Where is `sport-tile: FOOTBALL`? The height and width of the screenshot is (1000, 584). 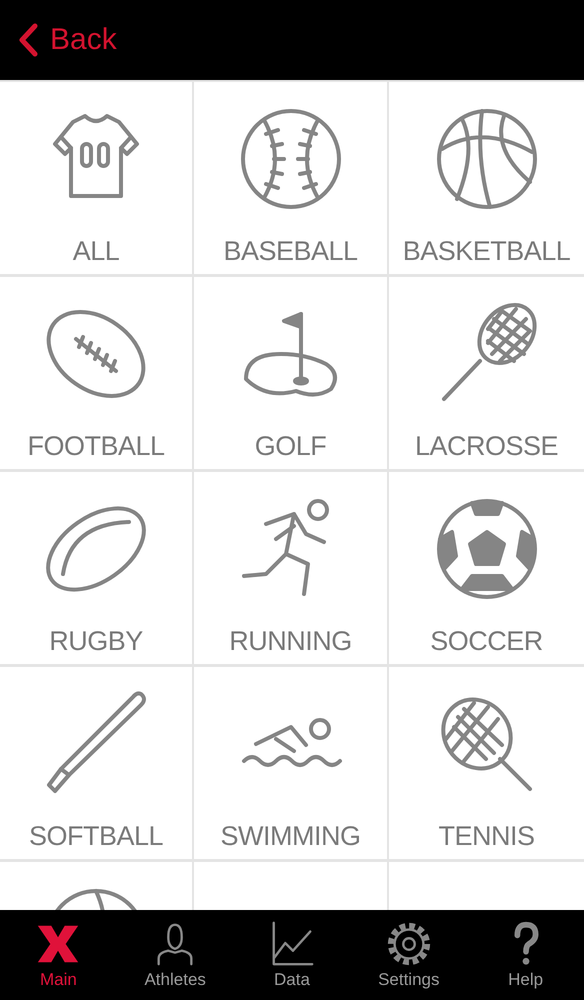
sport-tile: FOOTBALL is located at coordinates (96, 373).